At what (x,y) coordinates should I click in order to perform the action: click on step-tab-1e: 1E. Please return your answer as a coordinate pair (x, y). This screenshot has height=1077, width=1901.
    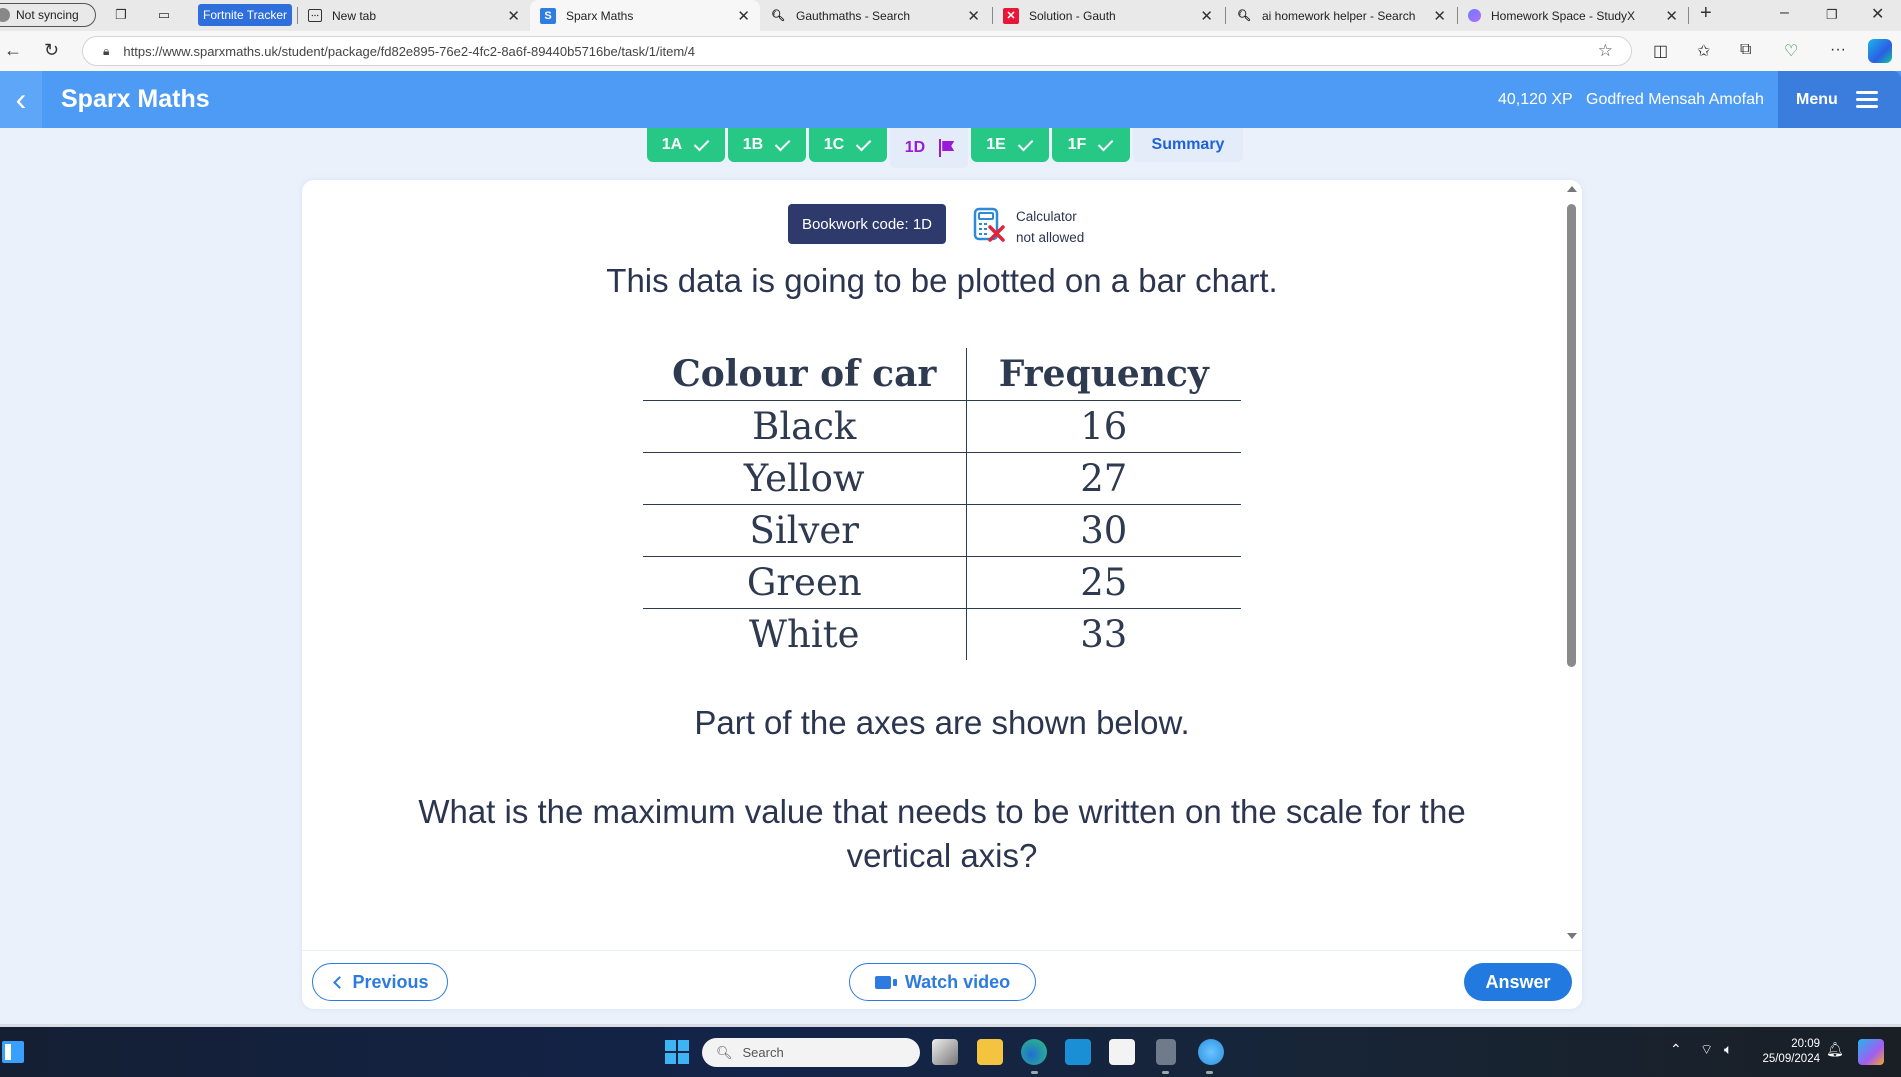
    Looking at the image, I should click on (1010, 145).